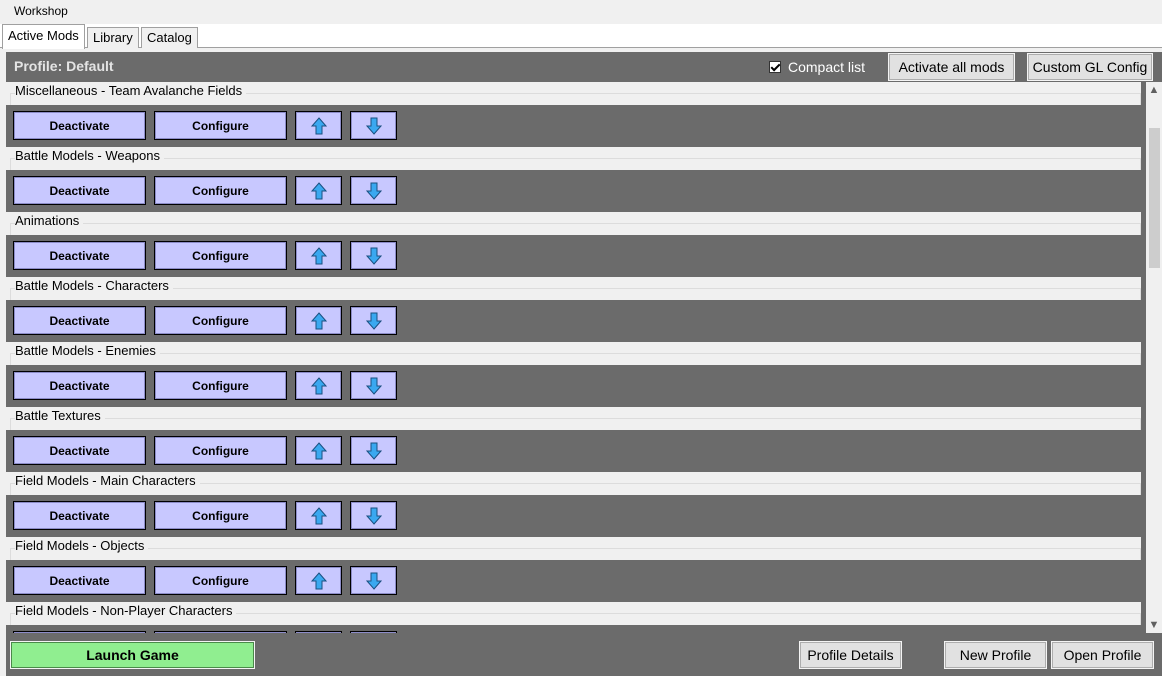 This screenshot has width=1162, height=676. I want to click on mod-header: Battle Models - Enemies, so click(573, 353).